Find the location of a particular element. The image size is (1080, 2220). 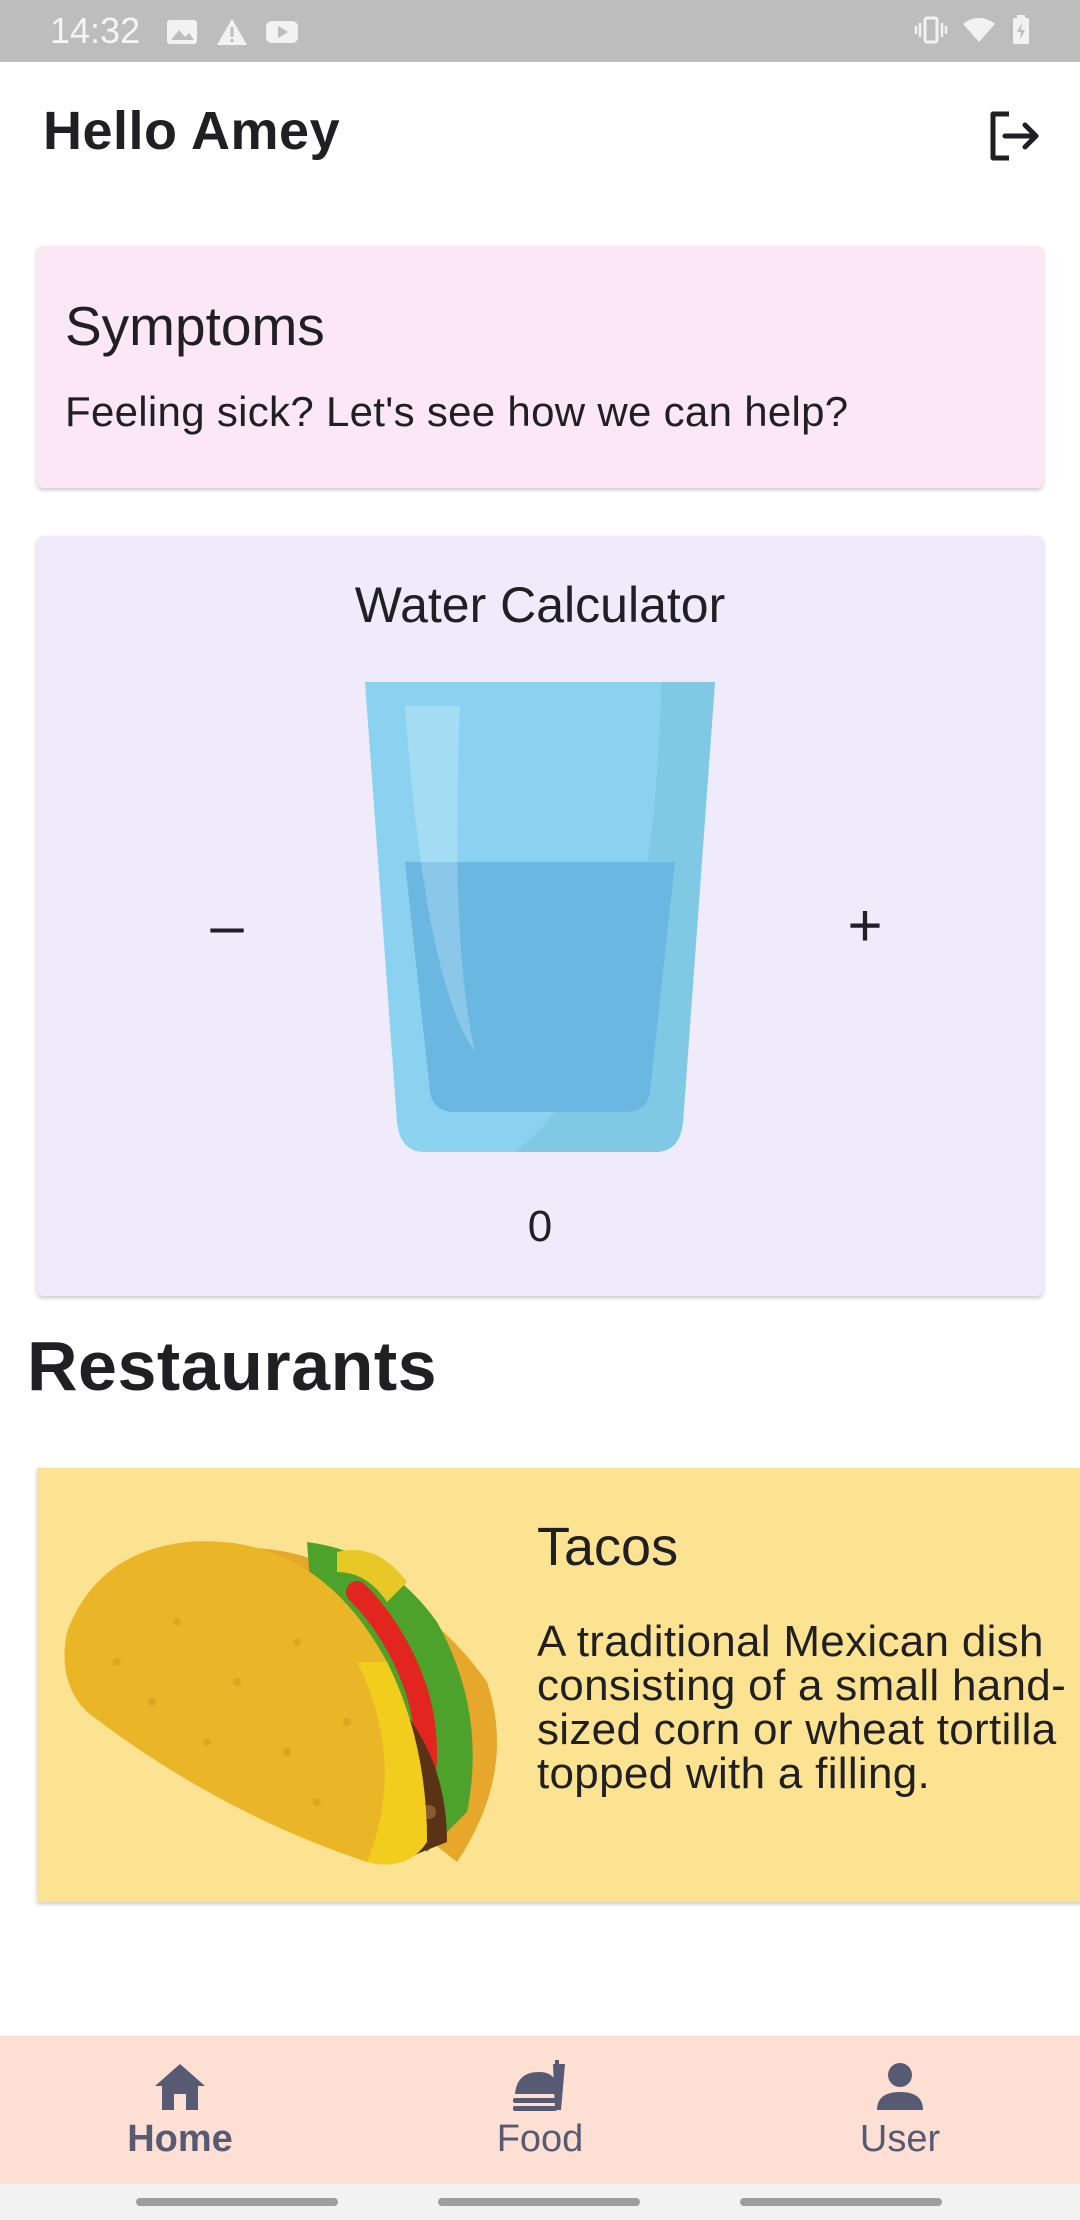

nav-item-food: Food is located at coordinates (540, 2110).